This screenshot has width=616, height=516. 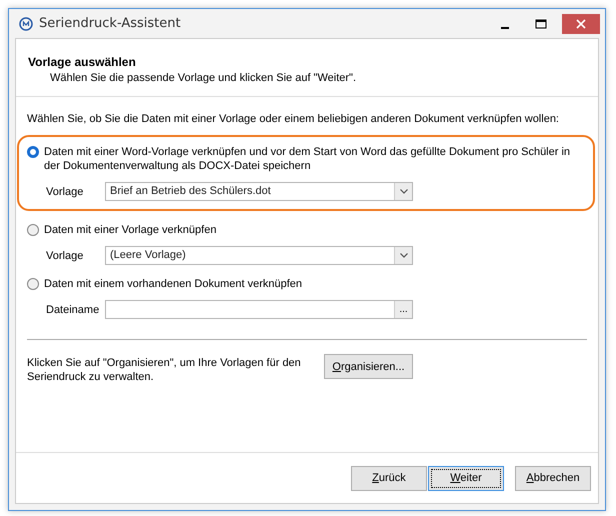 I want to click on option-label: Daten mit einer Word-Vorlage verknüpfen und vor dem Start von Word das gefüllte Dokument pro Schüler in der Dokumentenverwaltung als DOCX-Datei speichern, so click(x=308, y=159).